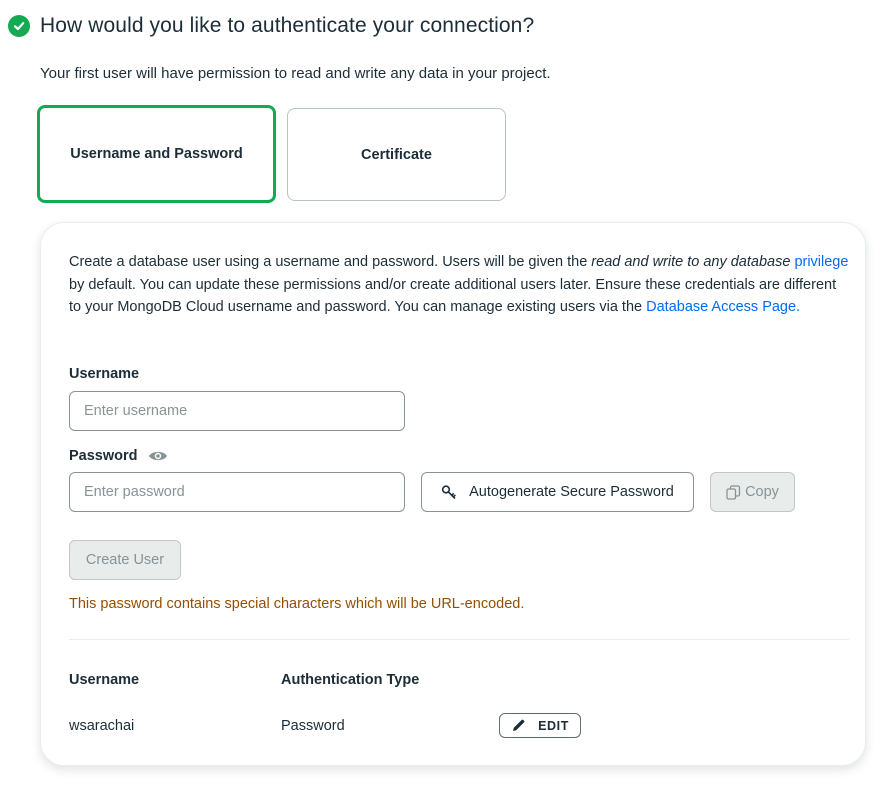 This screenshot has width=879, height=787. I want to click on key-icon, so click(449, 492).